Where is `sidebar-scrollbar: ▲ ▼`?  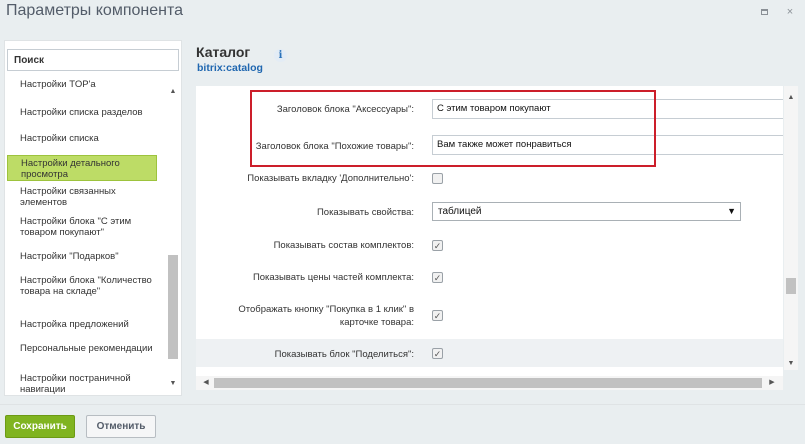 sidebar-scrollbar: ▲ ▼ is located at coordinates (173, 236).